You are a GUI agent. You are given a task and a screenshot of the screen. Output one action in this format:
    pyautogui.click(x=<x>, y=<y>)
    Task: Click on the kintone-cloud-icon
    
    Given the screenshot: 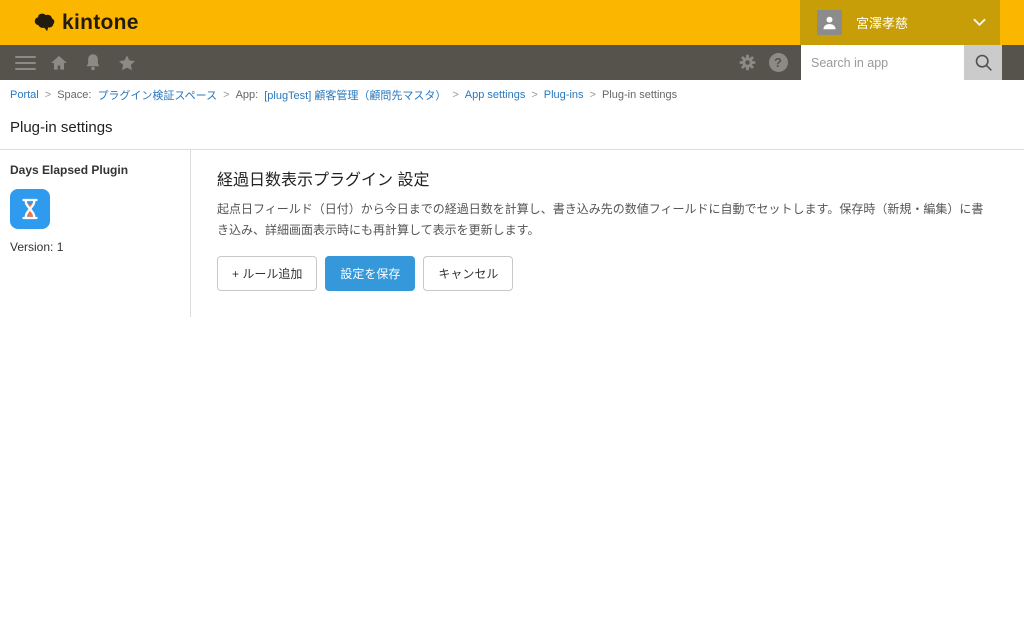 What is the action you would take?
    pyautogui.click(x=43, y=23)
    